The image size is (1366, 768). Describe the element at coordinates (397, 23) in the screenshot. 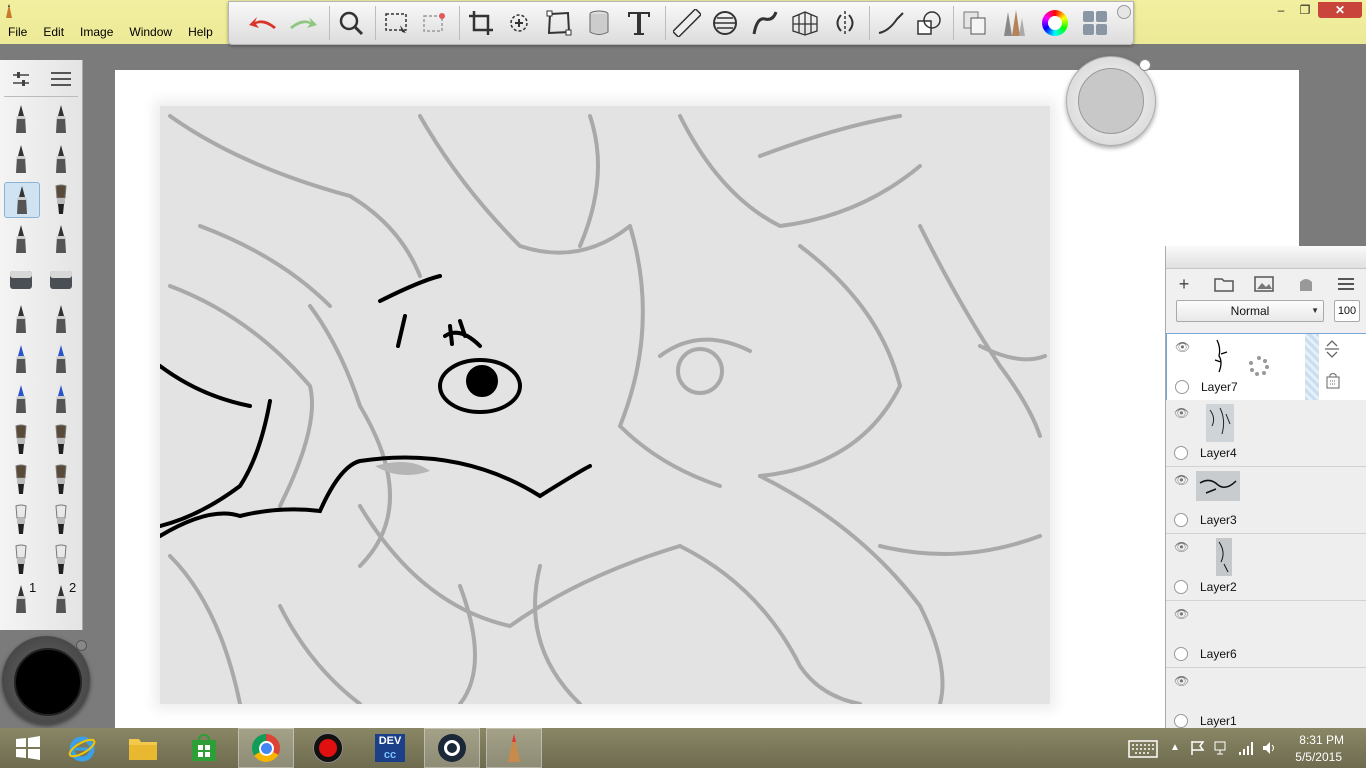

I see `rect-select-icon` at that location.